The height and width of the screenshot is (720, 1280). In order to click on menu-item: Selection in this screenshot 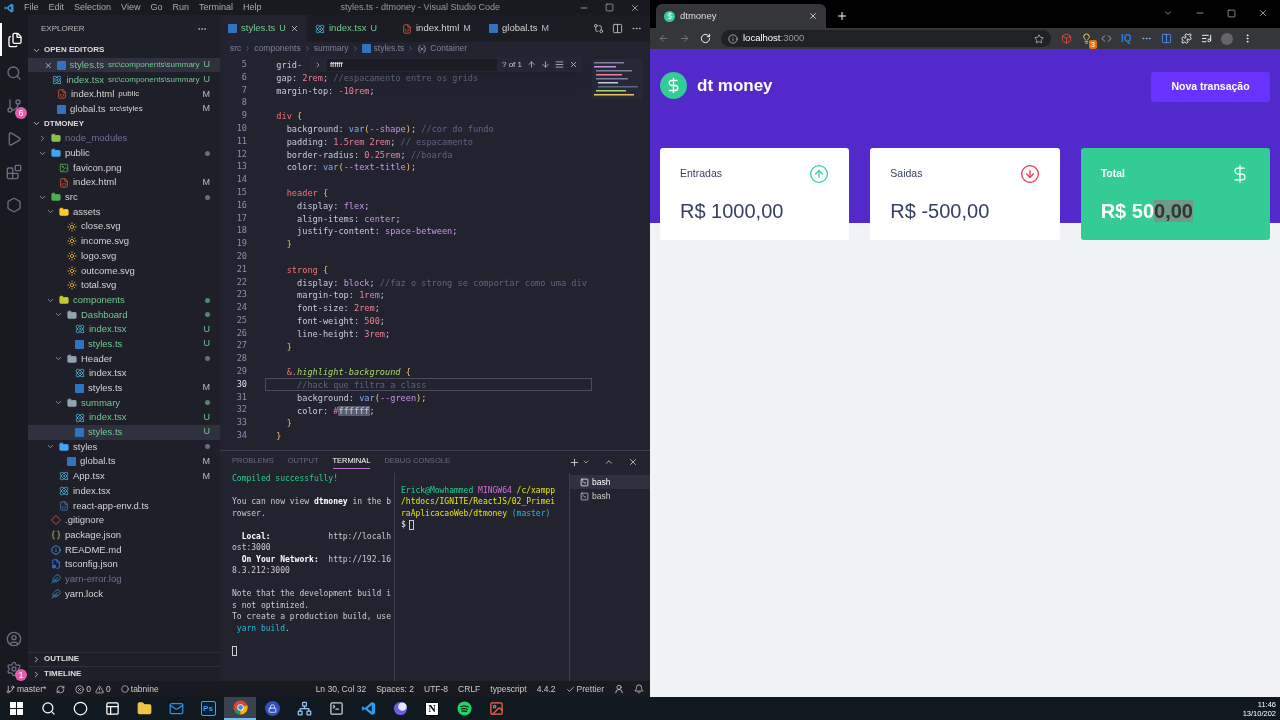, I will do `click(93, 7)`.